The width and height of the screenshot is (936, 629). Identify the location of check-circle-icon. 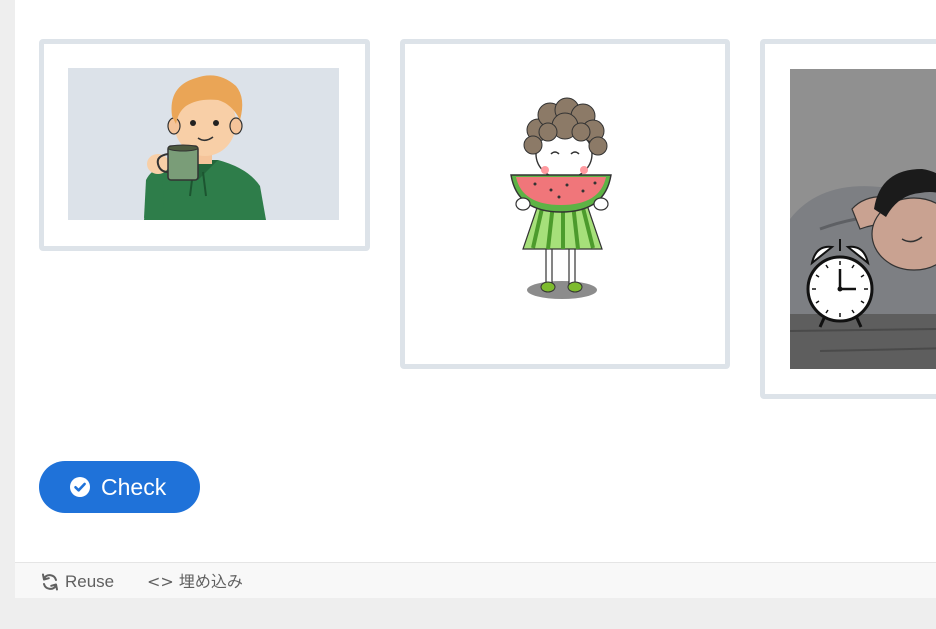
(80, 487).